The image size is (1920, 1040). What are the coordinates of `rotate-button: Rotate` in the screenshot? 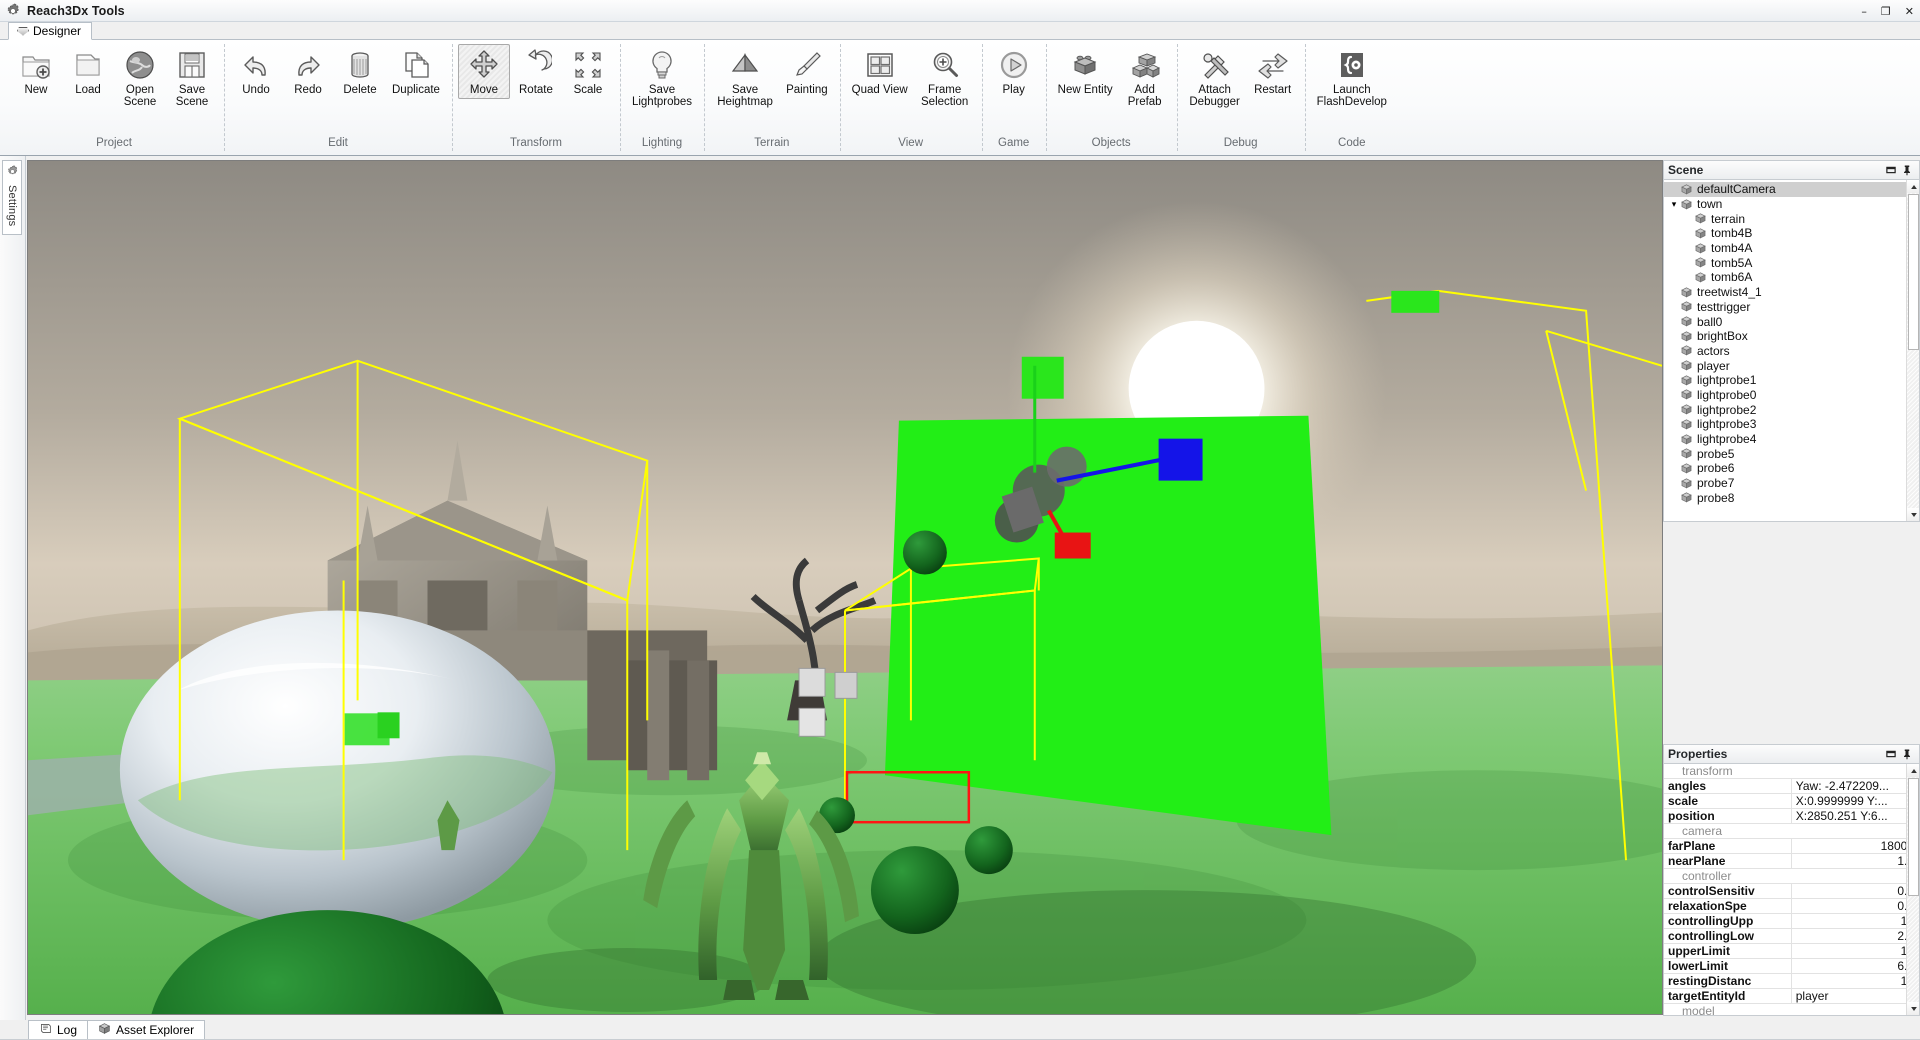 It's located at (536, 71).